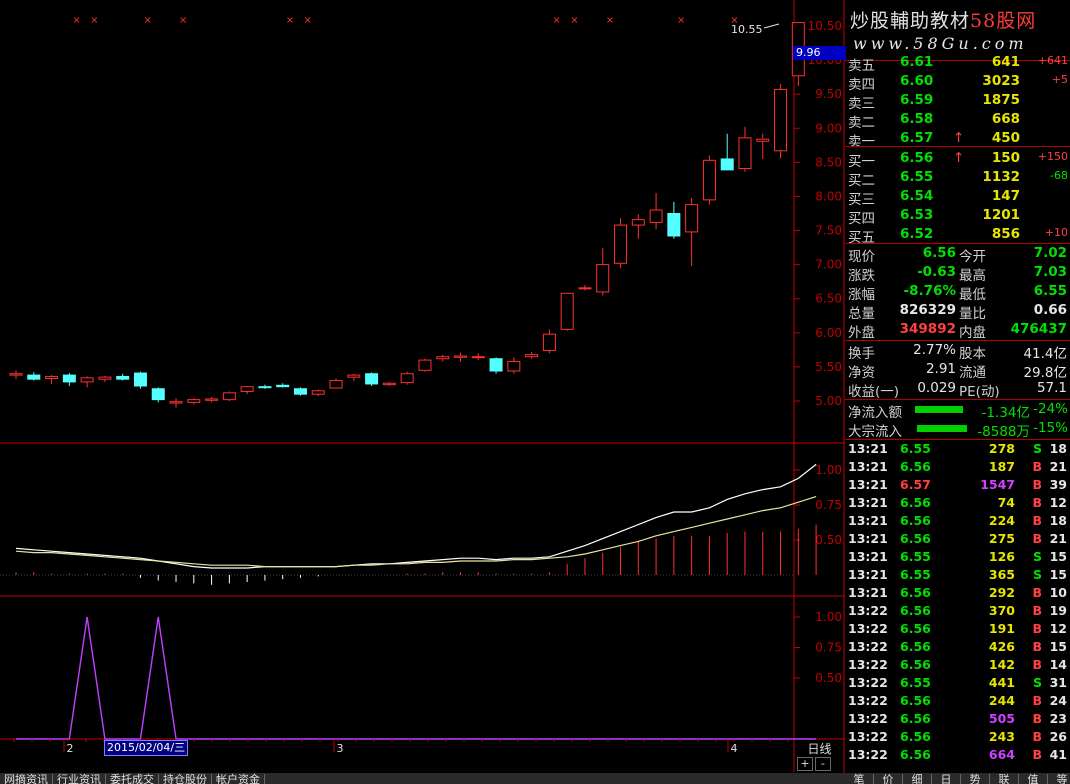  I want to click on price-tick-label: 5.50, so click(828, 367).